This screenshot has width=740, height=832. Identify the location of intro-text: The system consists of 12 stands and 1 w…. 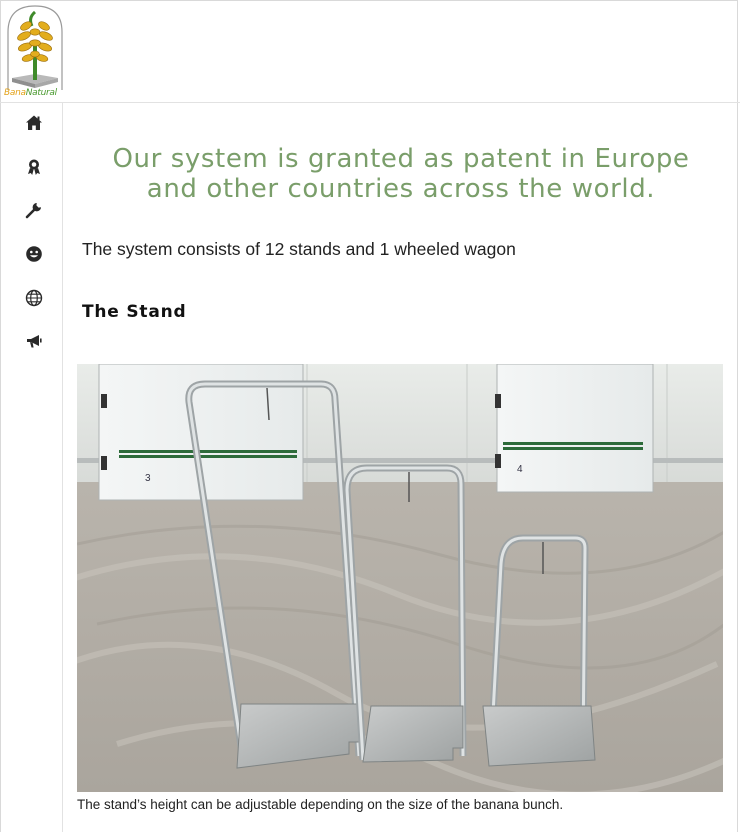
(299, 249).